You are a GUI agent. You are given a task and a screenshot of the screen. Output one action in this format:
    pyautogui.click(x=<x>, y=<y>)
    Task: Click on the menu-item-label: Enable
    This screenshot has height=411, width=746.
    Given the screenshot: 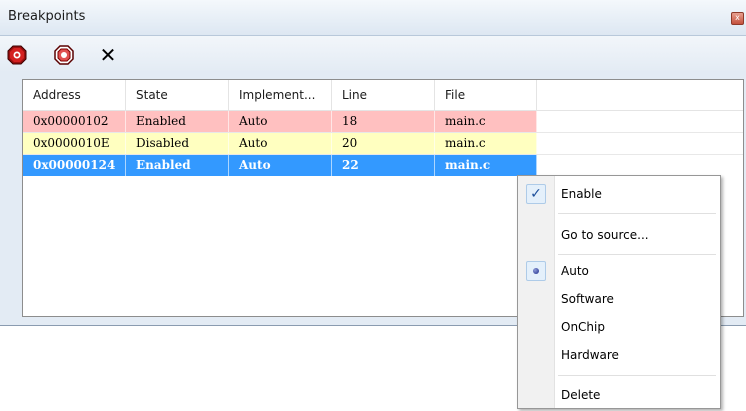 What is the action you would take?
    pyautogui.click(x=581, y=194)
    